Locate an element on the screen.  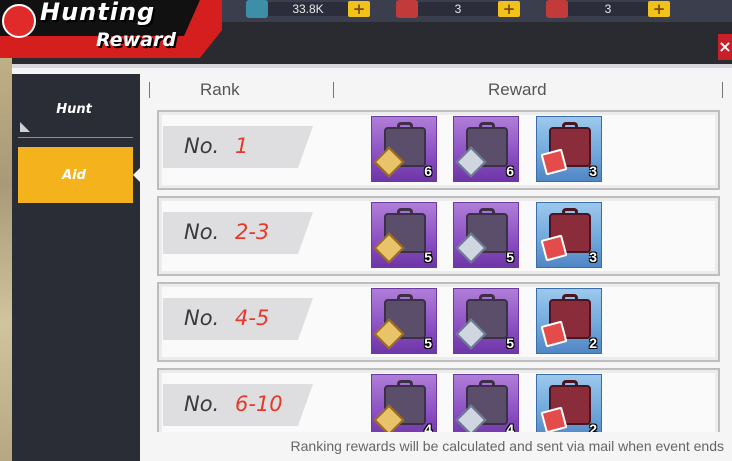
corner-decoration is located at coordinates (25, 127).